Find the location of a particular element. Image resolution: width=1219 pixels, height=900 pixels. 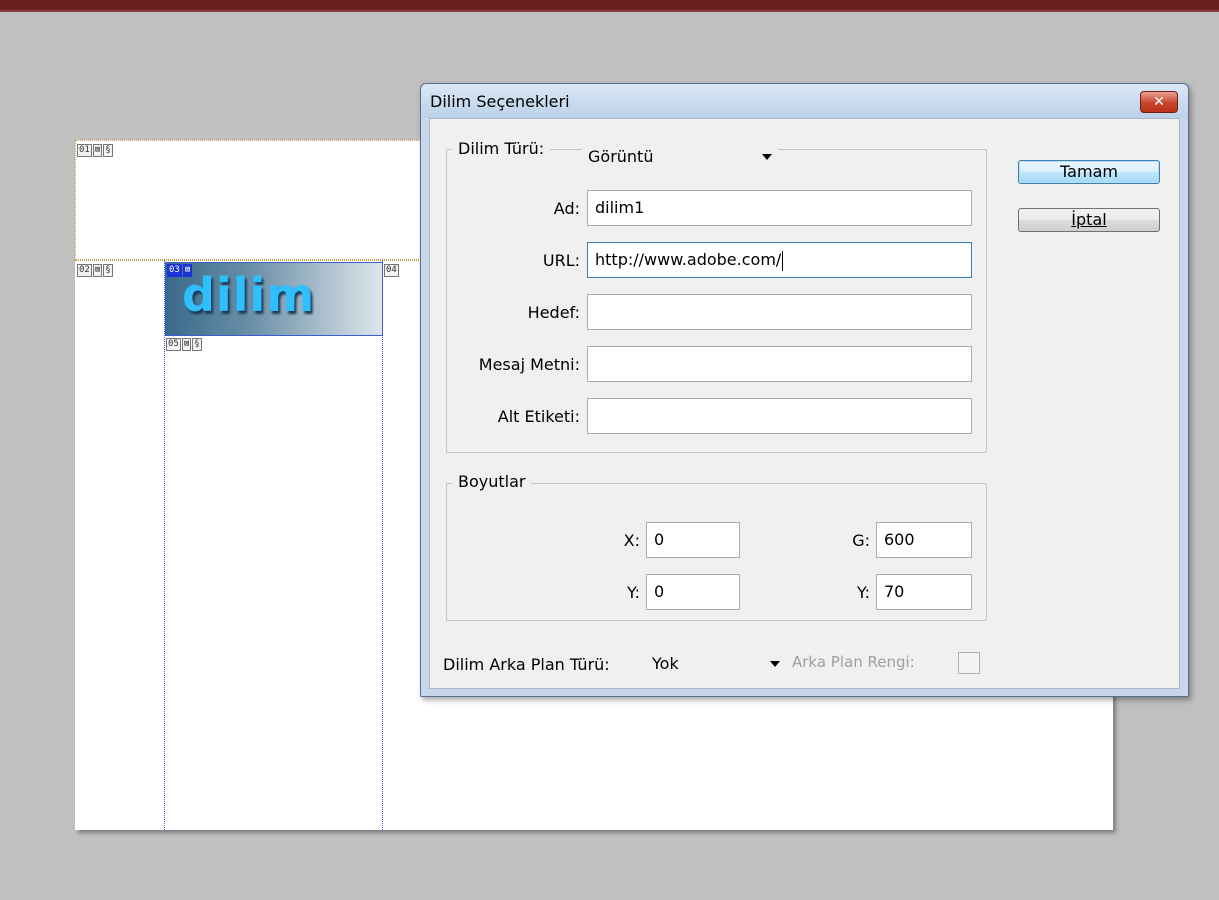

bg-type-select: Yok is located at coordinates (716, 664).